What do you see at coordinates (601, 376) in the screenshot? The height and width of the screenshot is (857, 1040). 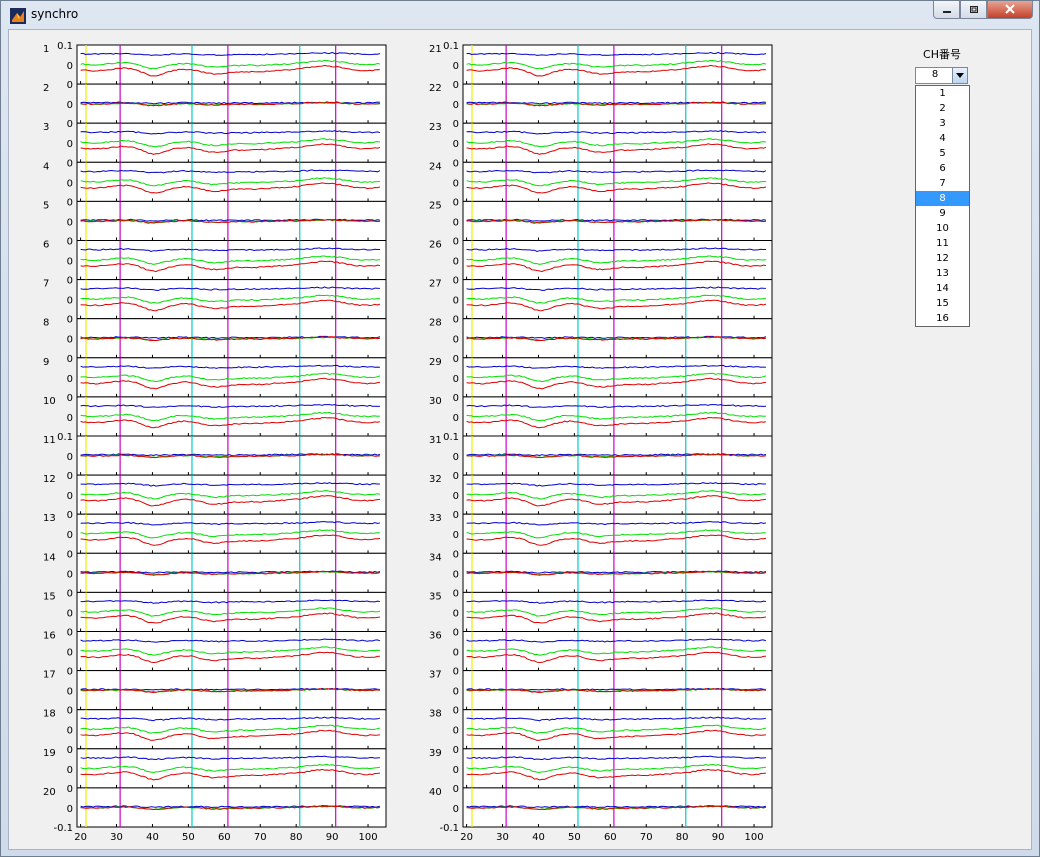 I see `channel-plot-row: 29 0 0` at bounding box center [601, 376].